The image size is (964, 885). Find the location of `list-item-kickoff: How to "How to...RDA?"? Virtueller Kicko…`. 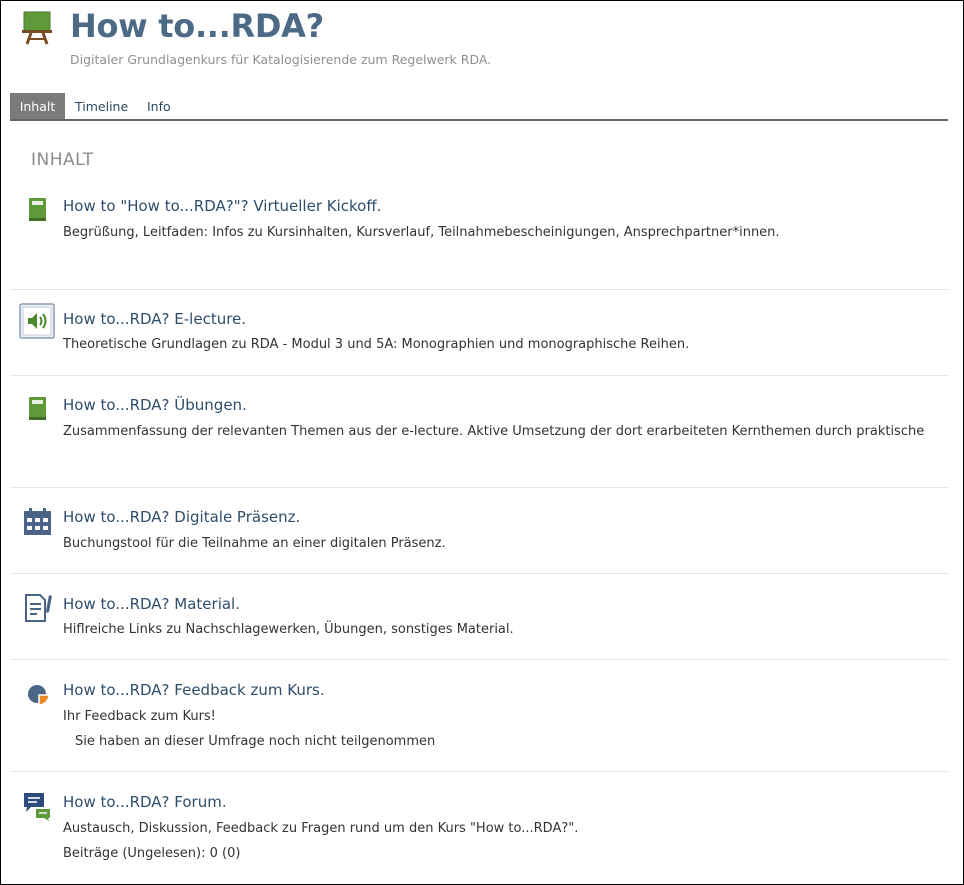

list-item-kickoff: How to "How to...RDA?"? Virtueller Kicko… is located at coordinates (479, 238).